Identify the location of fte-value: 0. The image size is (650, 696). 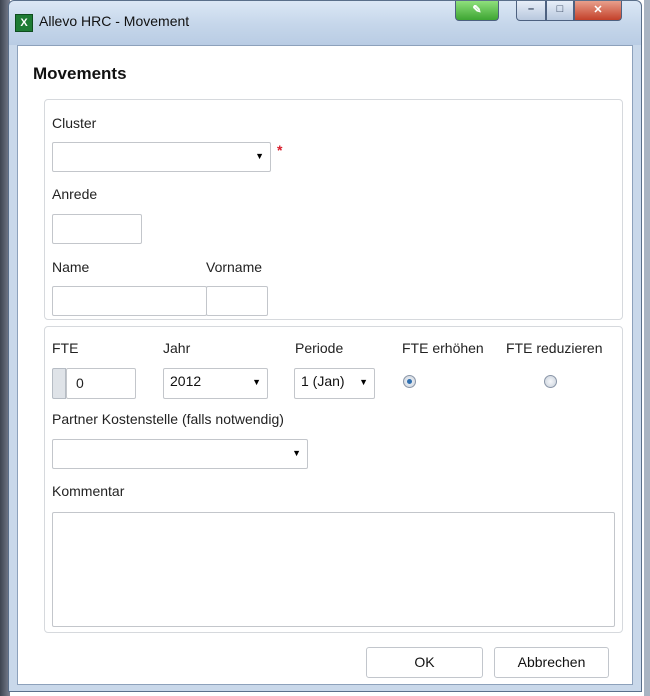
(80, 383).